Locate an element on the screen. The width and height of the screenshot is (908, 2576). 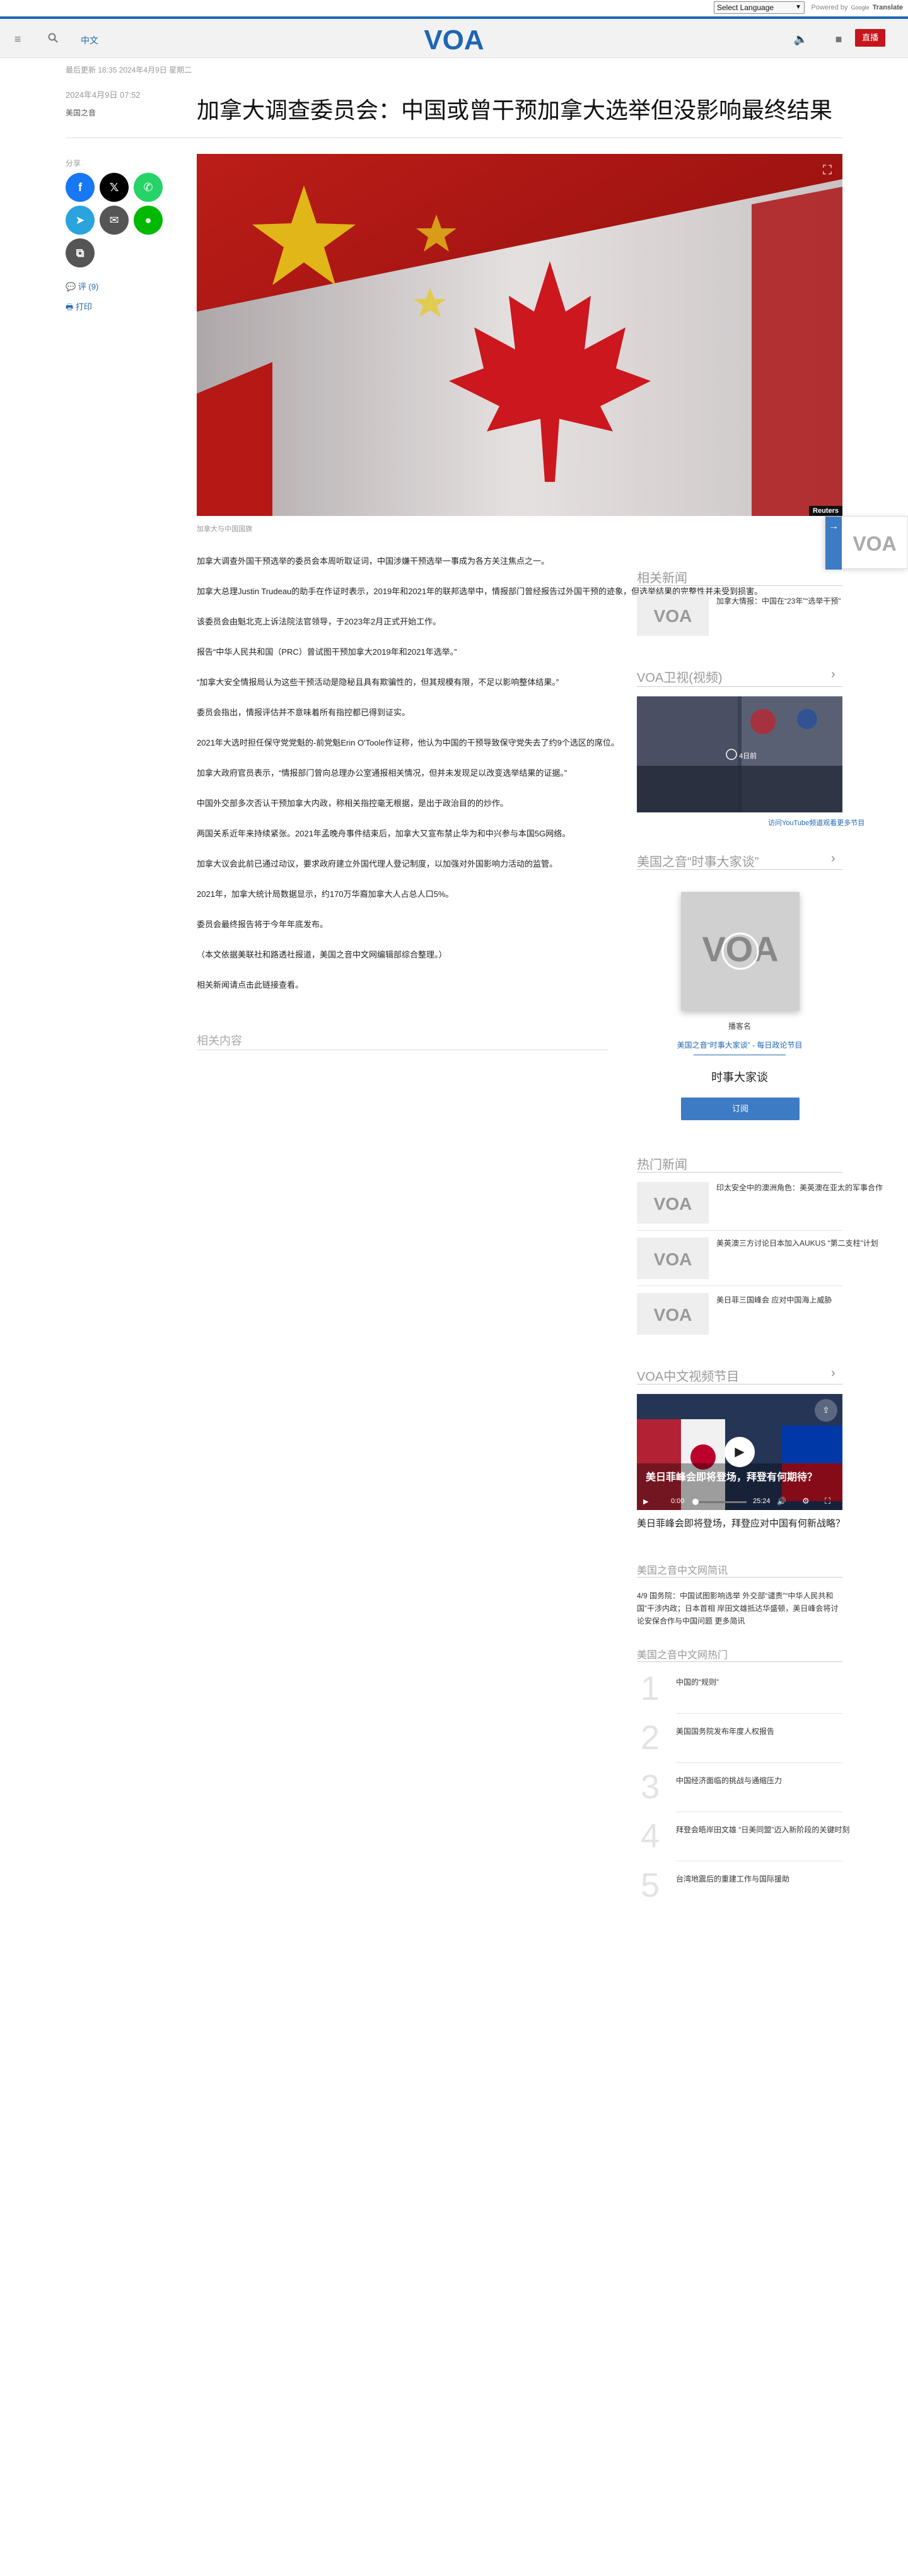
youtube-preview: 4日前 is located at coordinates (739, 754).